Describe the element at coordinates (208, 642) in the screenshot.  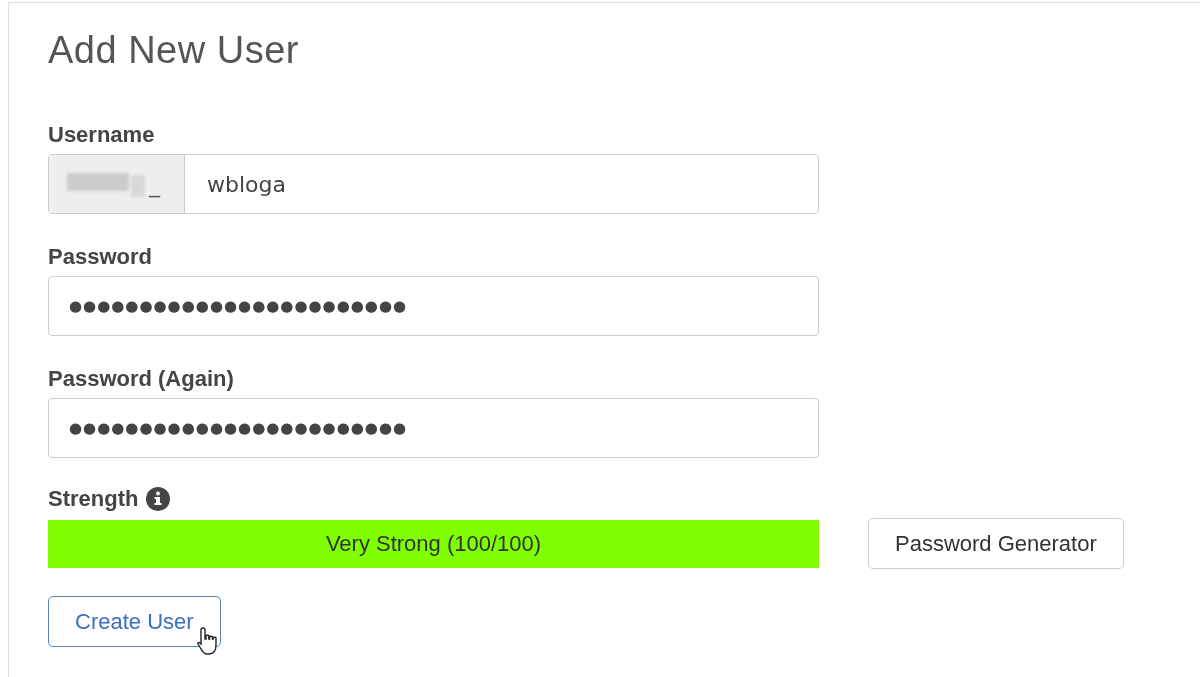
I see `hand-cursor-icon` at that location.